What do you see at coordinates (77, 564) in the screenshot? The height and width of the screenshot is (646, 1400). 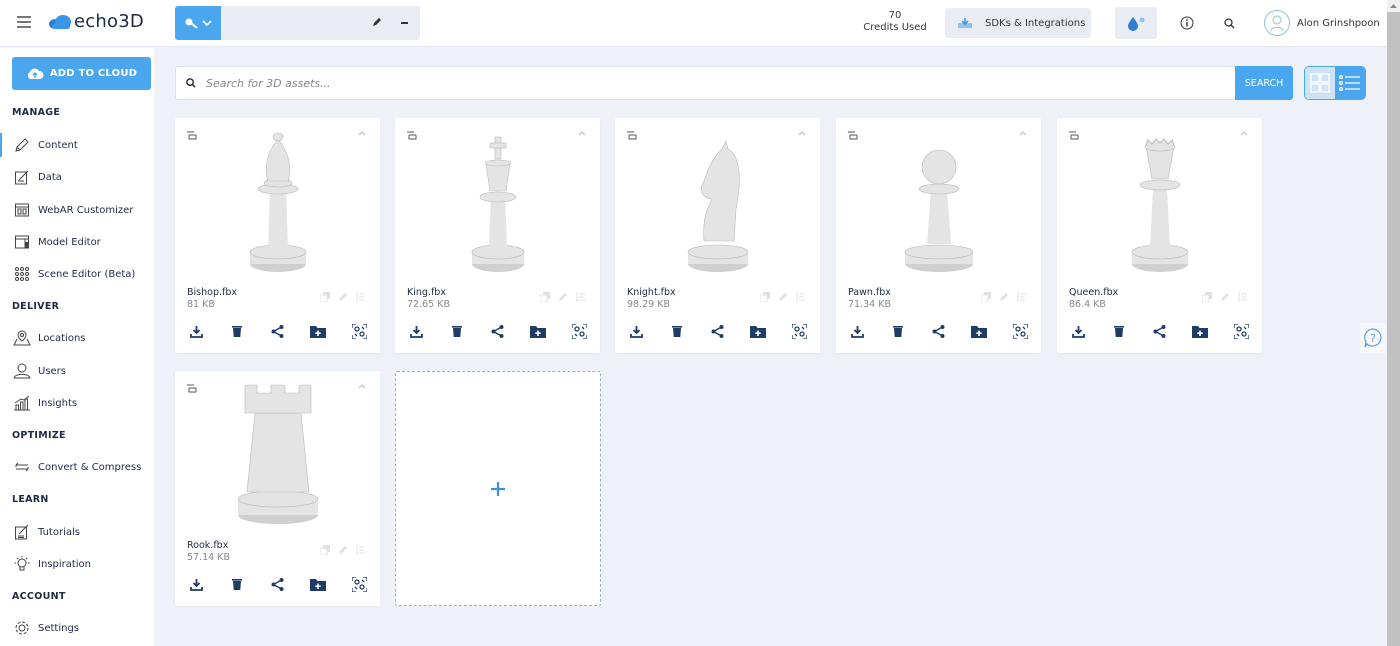 I see `sidebar-item-inspiration: Inspiration` at bounding box center [77, 564].